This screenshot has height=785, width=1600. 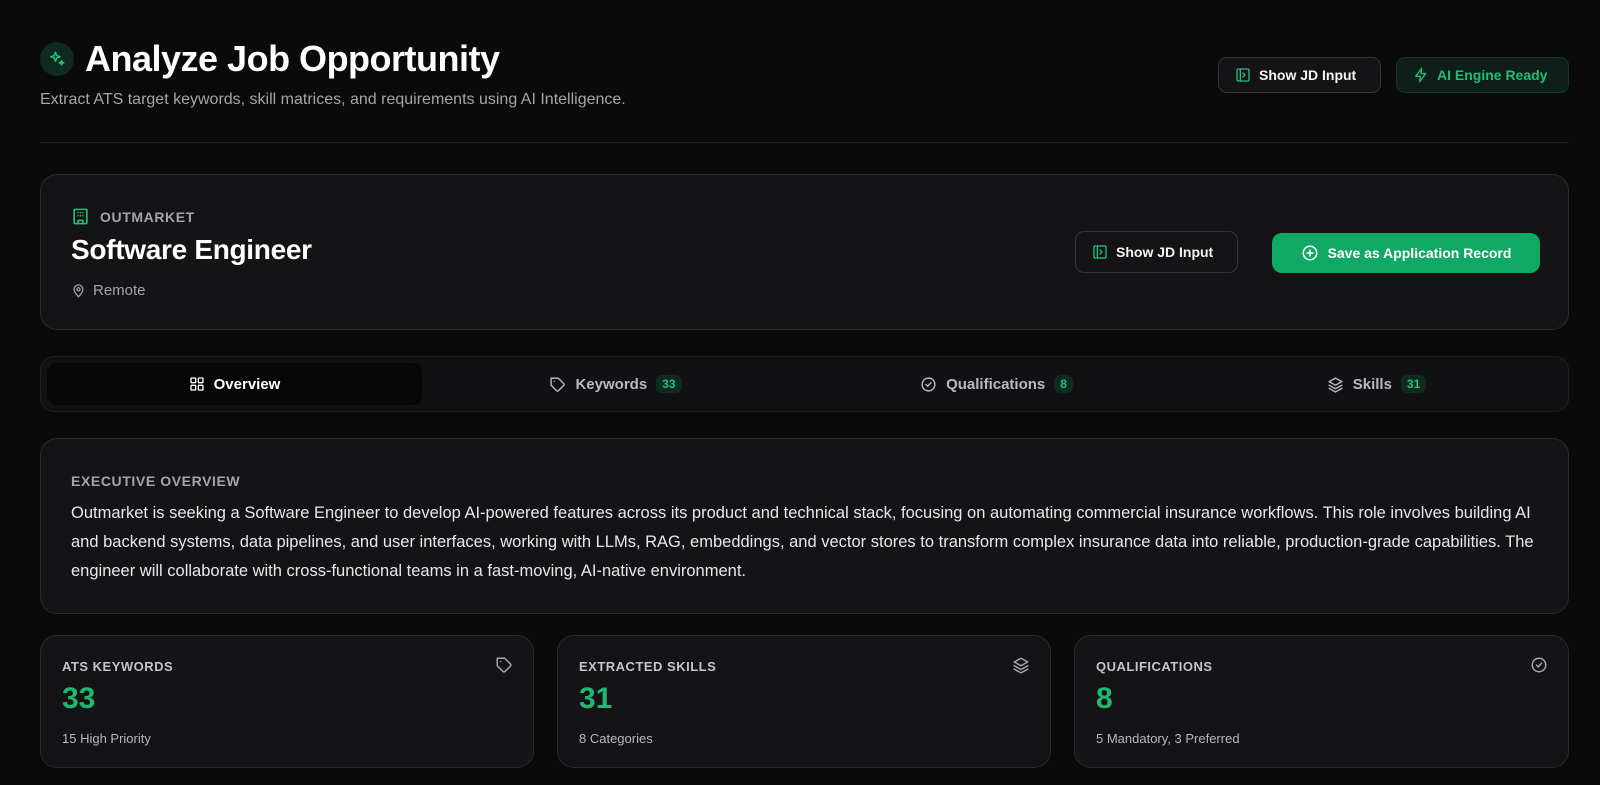 I want to click on job-title: Software Engineer, so click(x=191, y=249).